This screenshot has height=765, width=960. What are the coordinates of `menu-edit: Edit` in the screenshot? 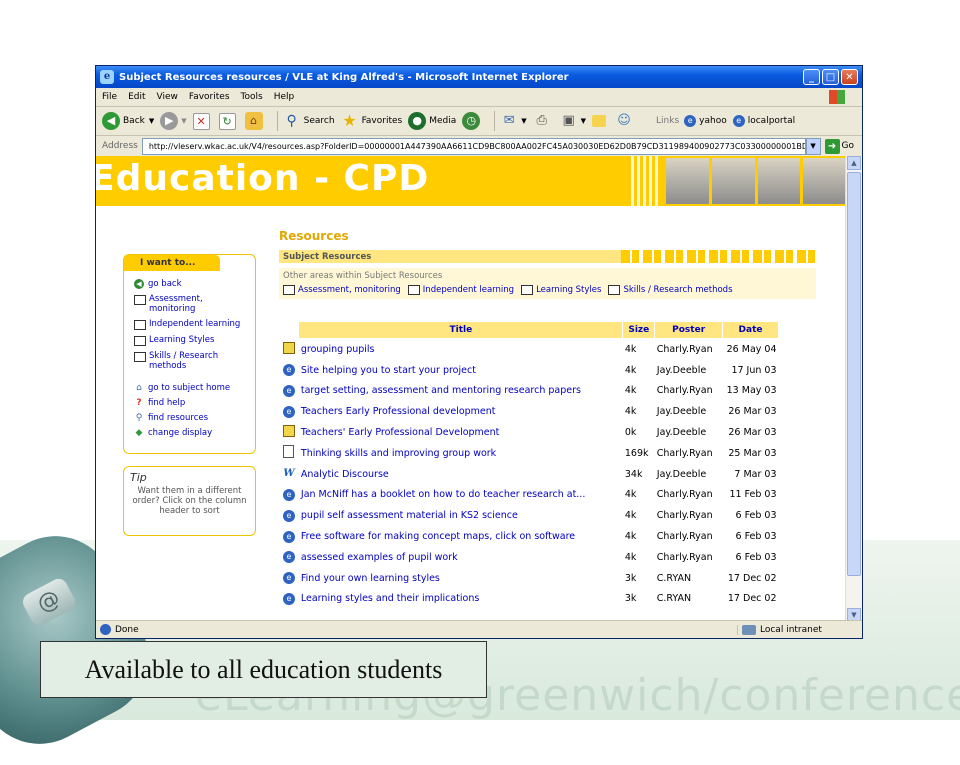 It's located at (136, 97).